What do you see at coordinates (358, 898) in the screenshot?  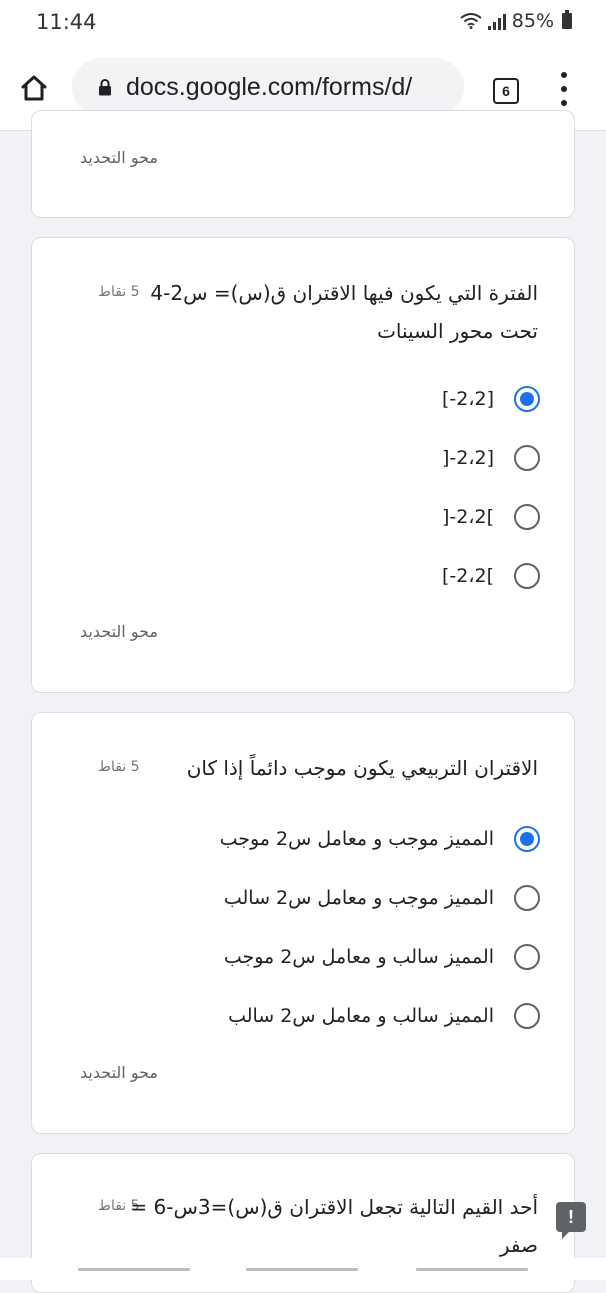 I see `option-label: المميز موجب و معامل س2 سالب` at bounding box center [358, 898].